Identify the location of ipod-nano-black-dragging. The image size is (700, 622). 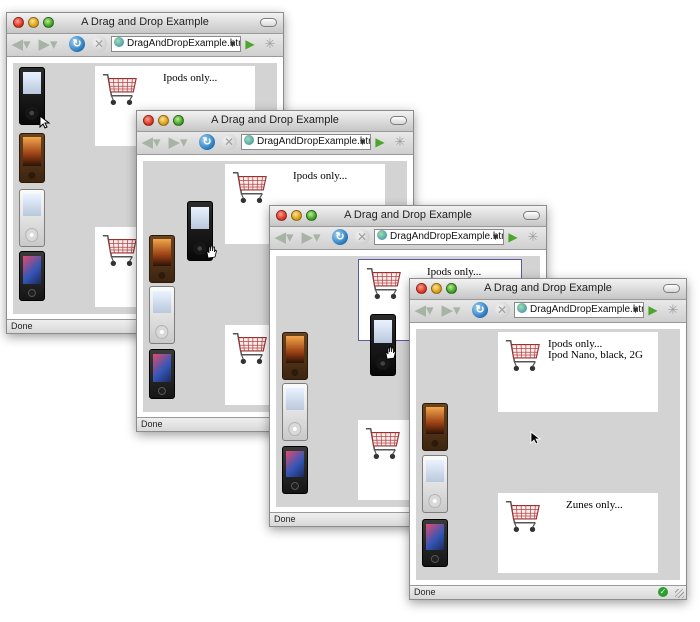
(383, 345).